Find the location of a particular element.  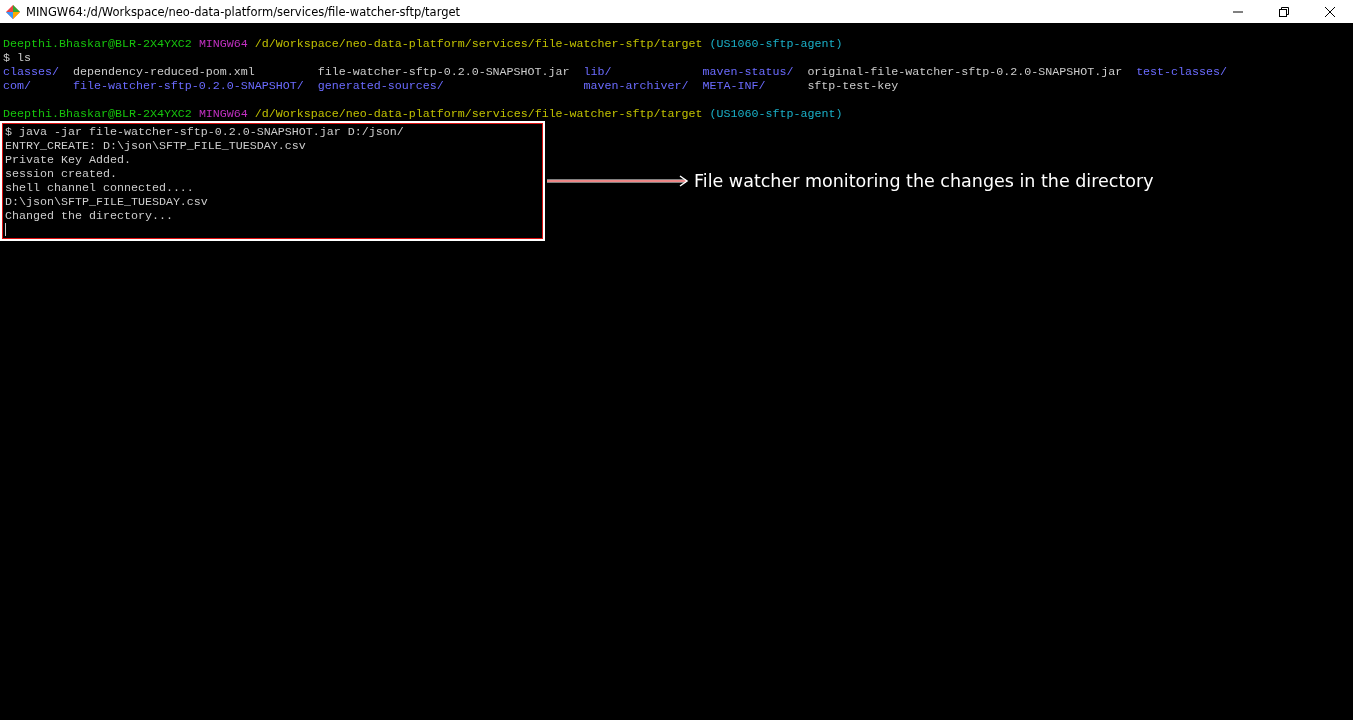

directory-name: classes/ is located at coordinates (31, 72).